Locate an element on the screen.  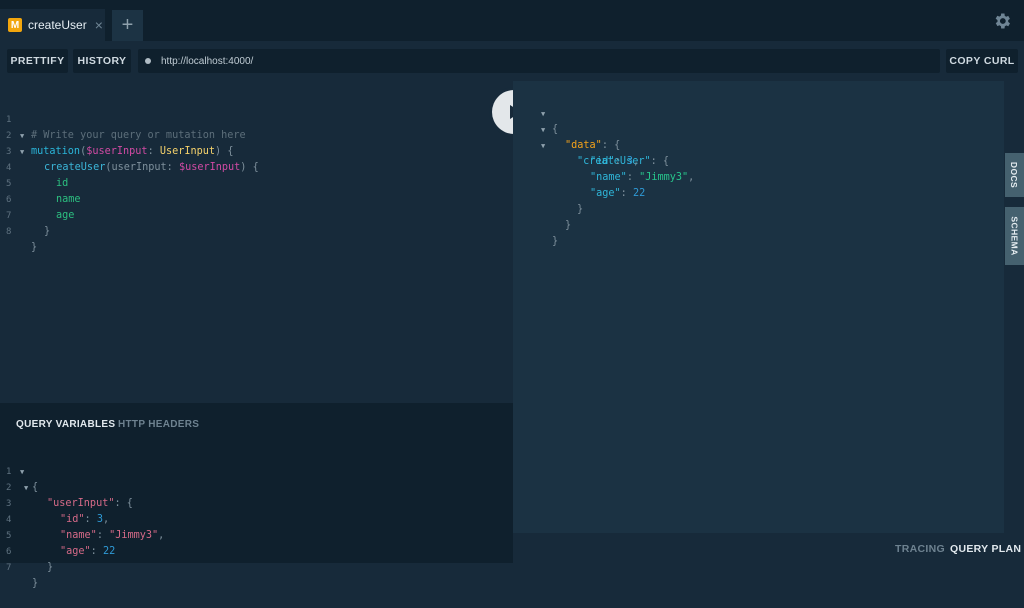
variables-line: 2 ▼ "userInput": { is located at coordinates (66, 486).